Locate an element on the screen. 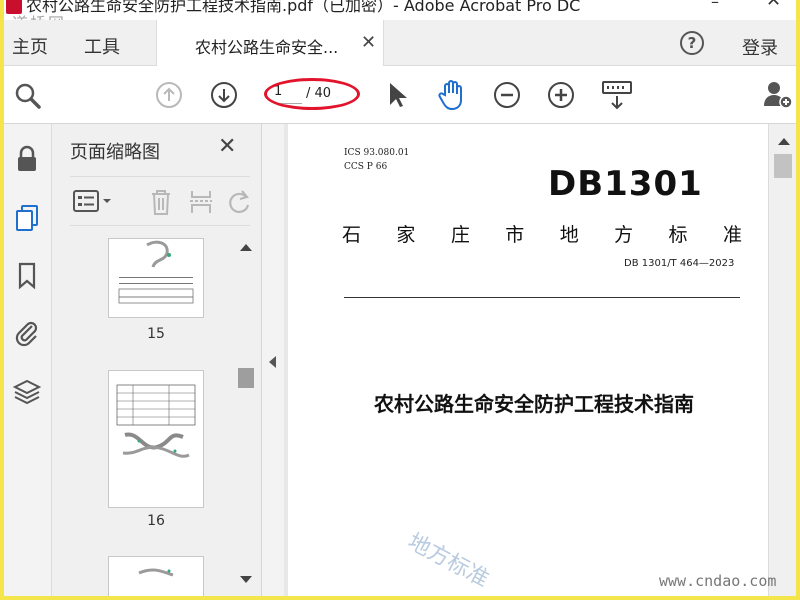 The width and height of the screenshot is (800, 600). login-button: 登录 is located at coordinates (760, 47).